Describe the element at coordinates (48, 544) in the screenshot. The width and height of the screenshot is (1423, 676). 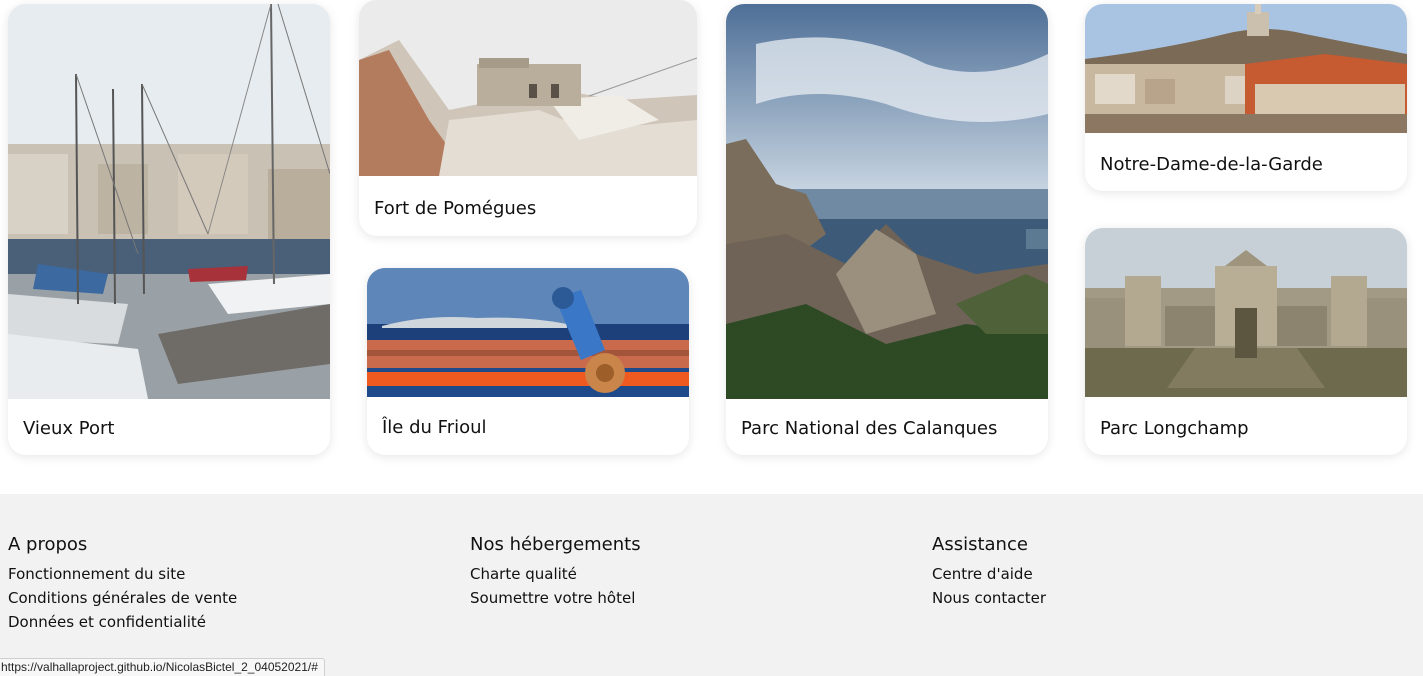
I see `footer-heading: A propos` at that location.